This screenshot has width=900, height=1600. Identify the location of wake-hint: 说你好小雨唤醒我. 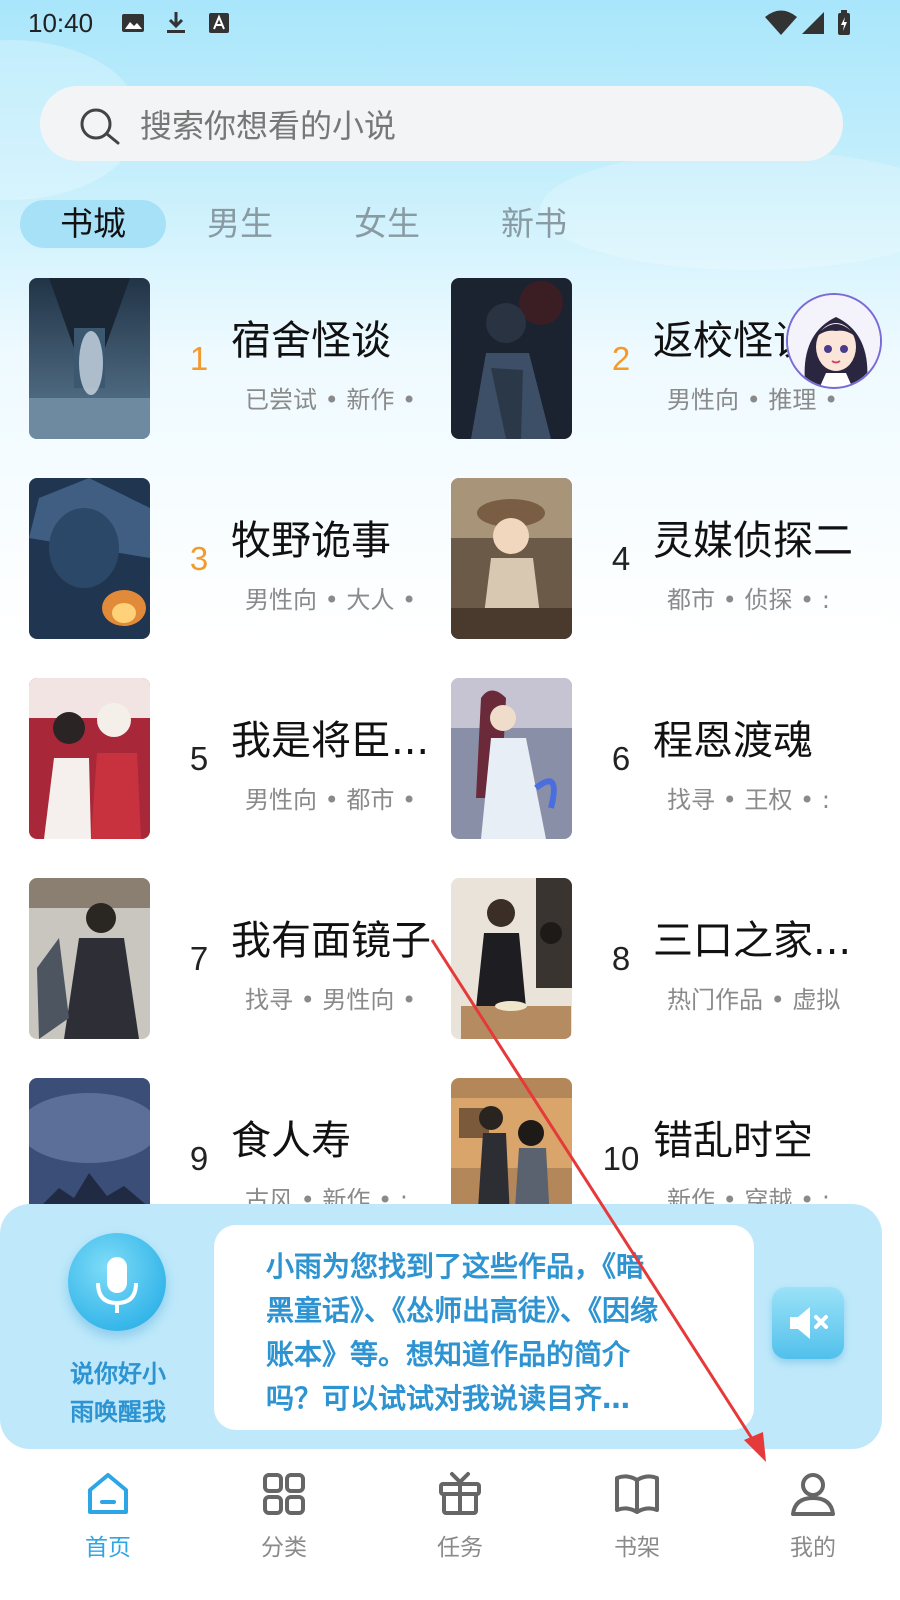
(118, 1393).